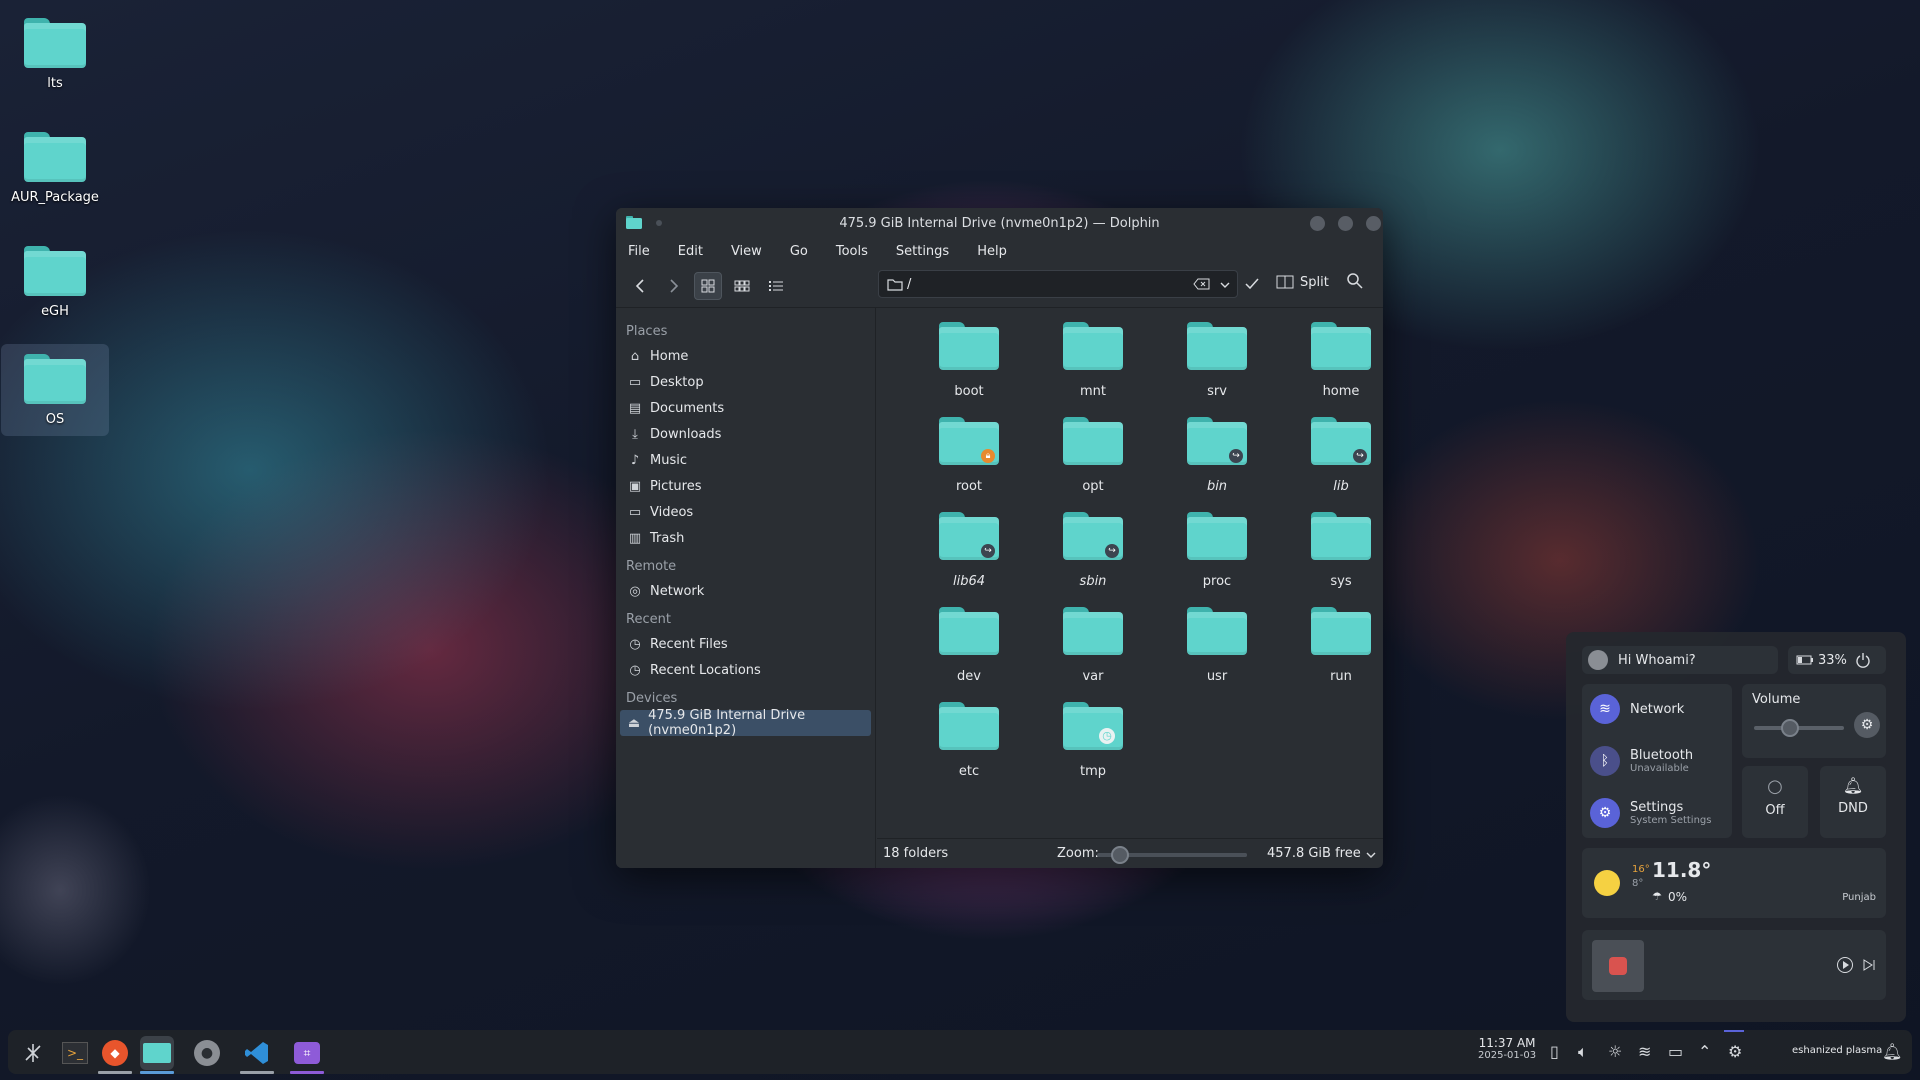  Describe the element at coordinates (1650, 813) in the screenshot. I see `settings-shortcut: ⚙ Settings System Settings` at that location.